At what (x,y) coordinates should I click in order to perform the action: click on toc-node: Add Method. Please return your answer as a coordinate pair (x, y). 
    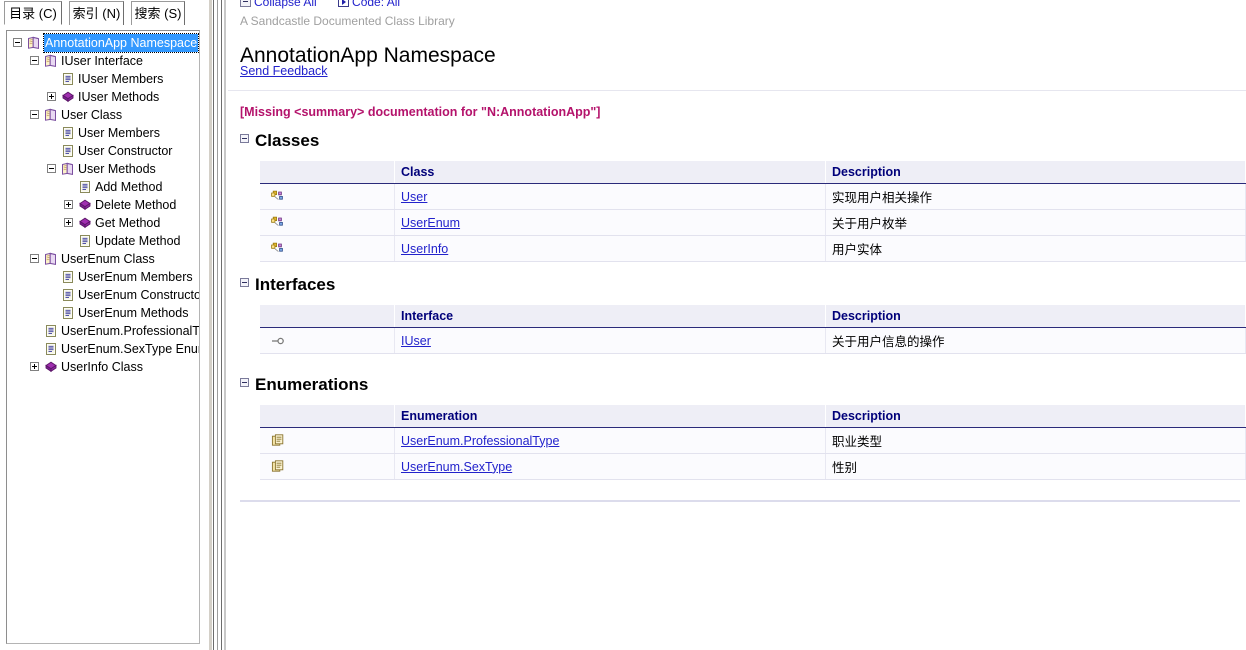
    Looking at the image, I should click on (103, 187).